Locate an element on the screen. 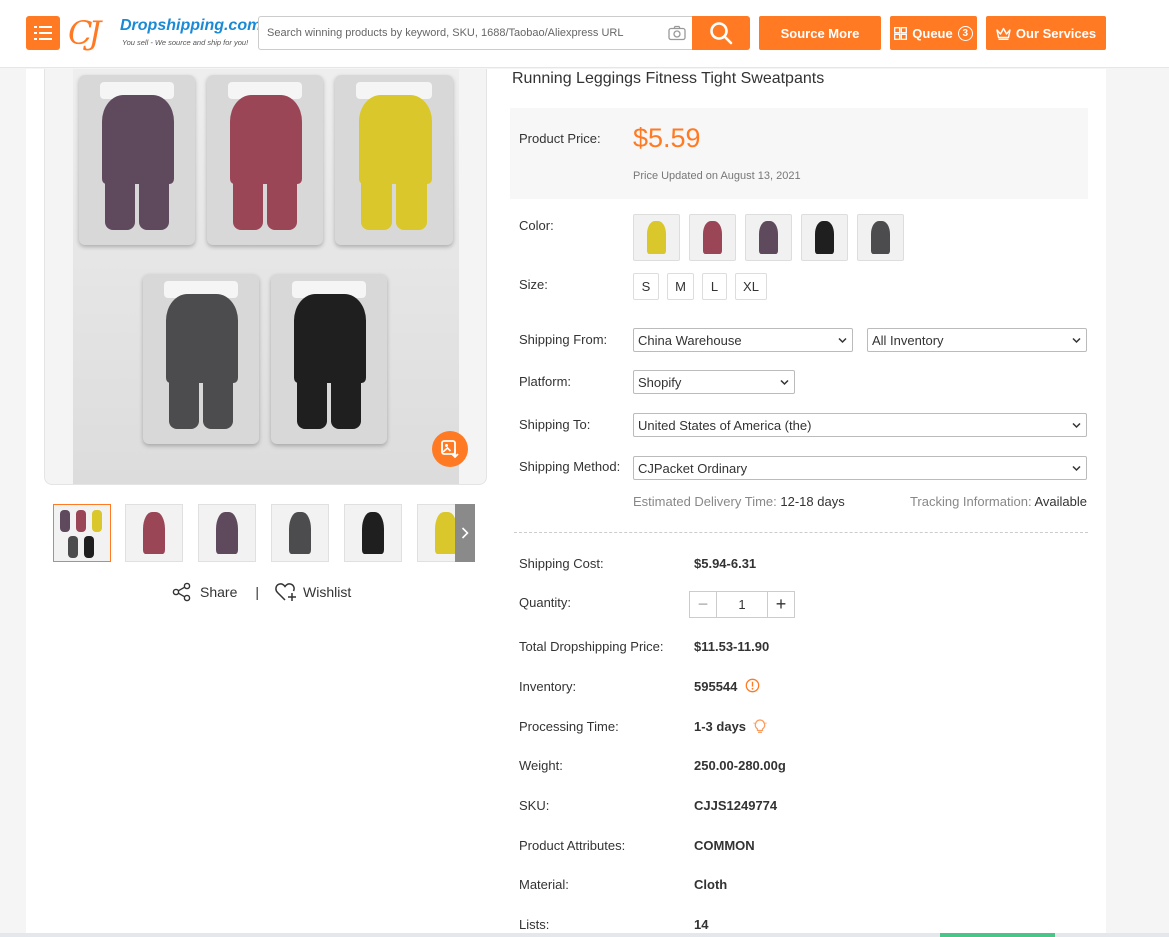  color-swatch-black is located at coordinates (824, 237).